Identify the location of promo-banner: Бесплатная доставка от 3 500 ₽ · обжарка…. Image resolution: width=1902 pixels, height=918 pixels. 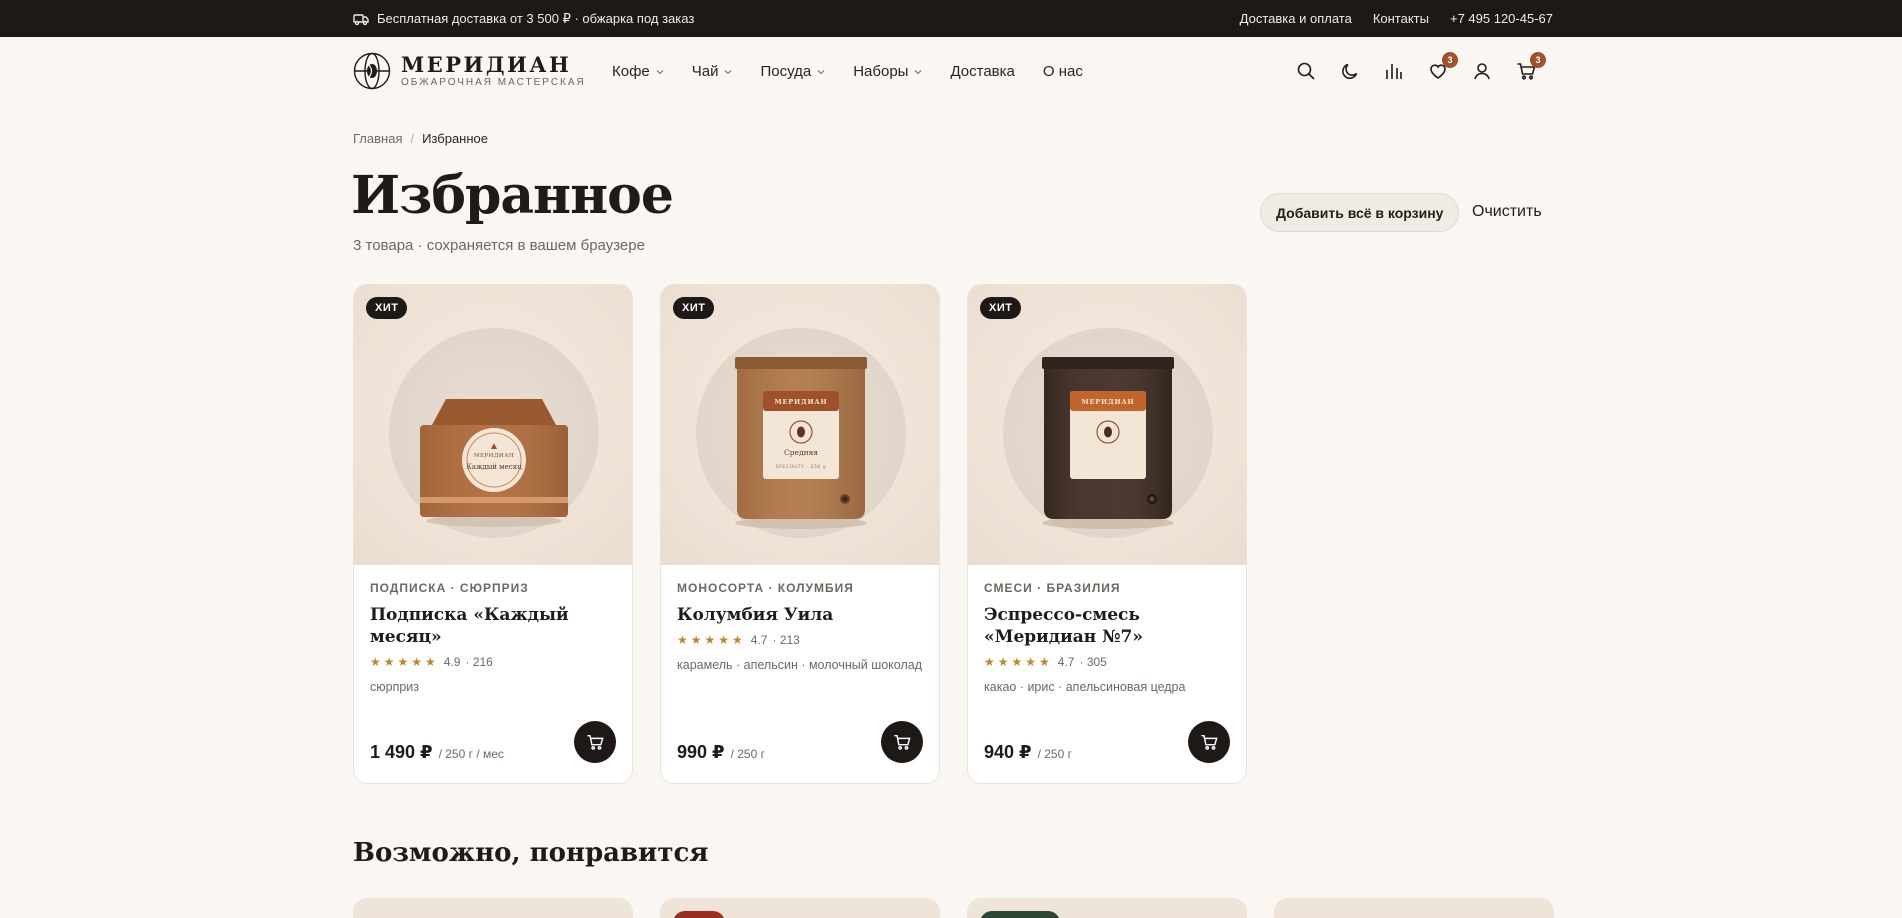
(523, 19).